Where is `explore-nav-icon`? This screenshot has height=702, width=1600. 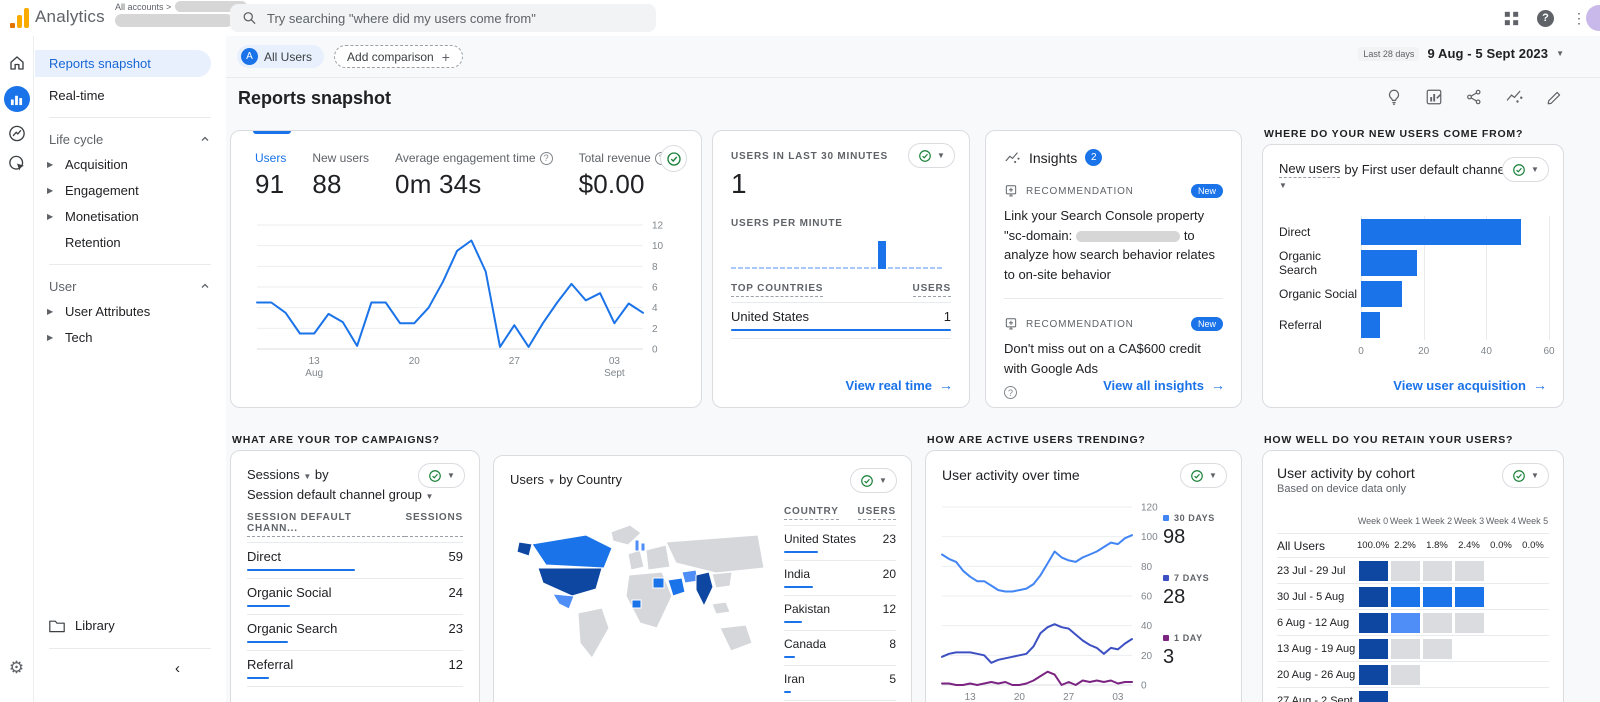 explore-nav-icon is located at coordinates (16, 133).